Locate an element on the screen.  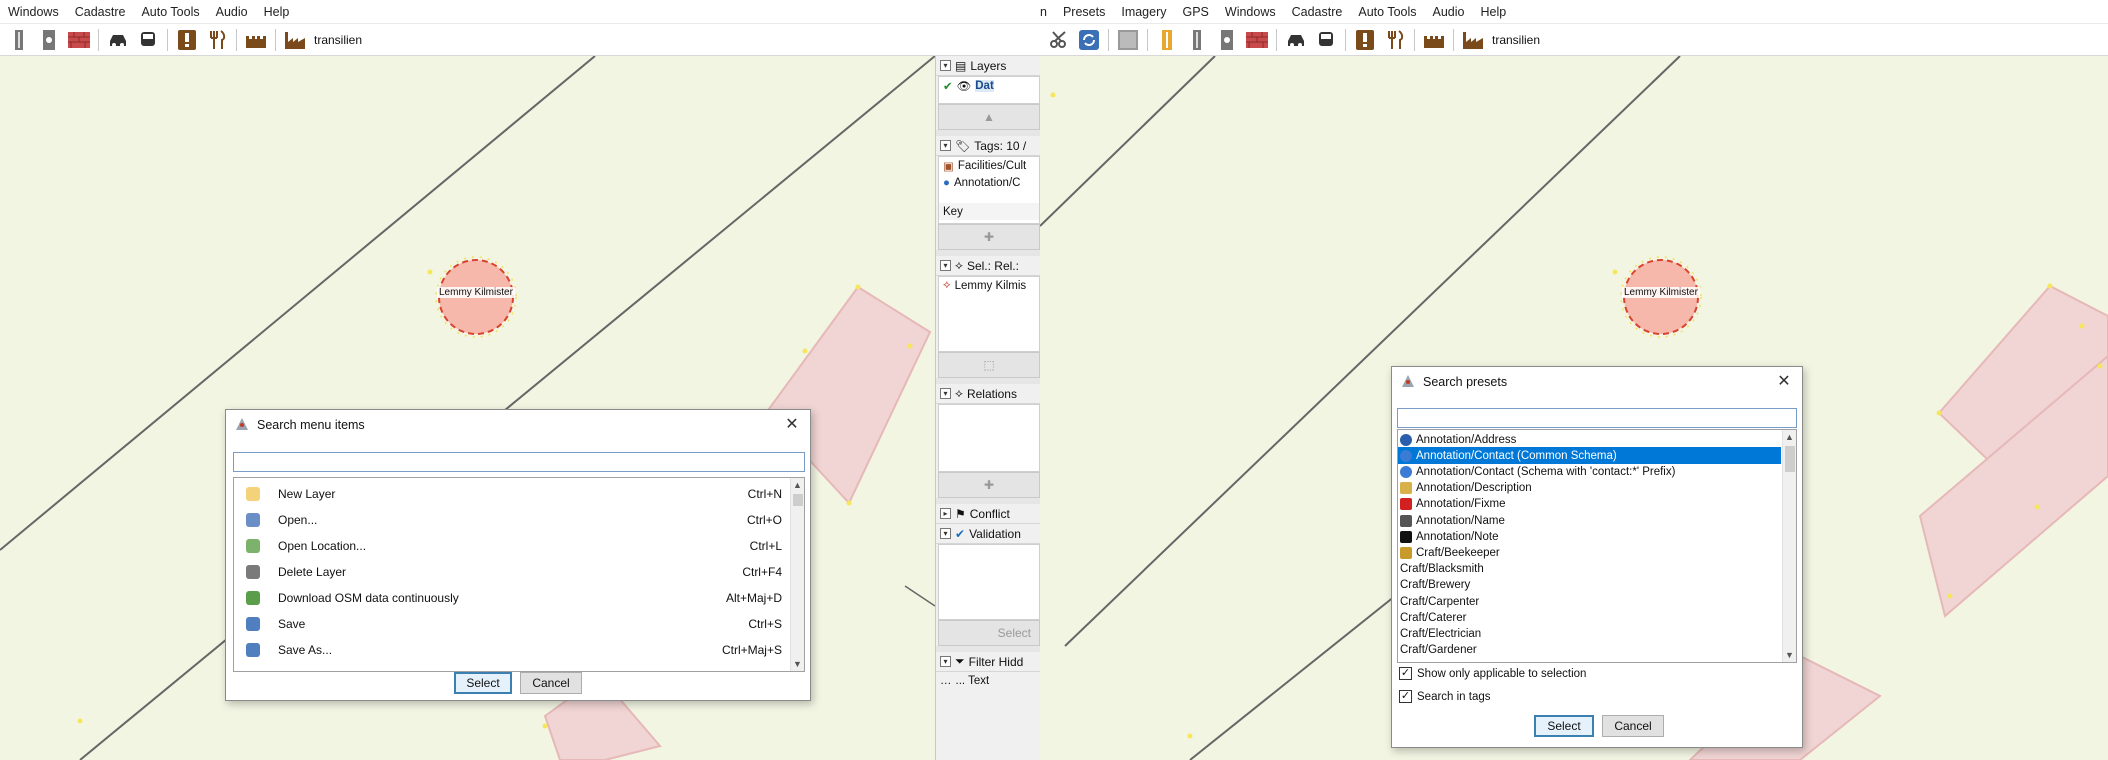
preset-row: Annotation/Address is located at coordinates (1589, 439).